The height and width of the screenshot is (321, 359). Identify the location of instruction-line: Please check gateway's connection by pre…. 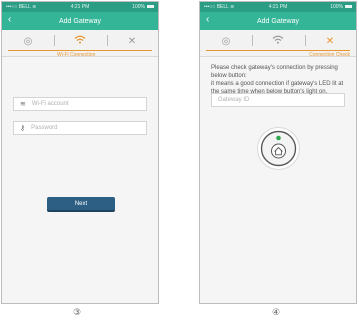
(274, 72).